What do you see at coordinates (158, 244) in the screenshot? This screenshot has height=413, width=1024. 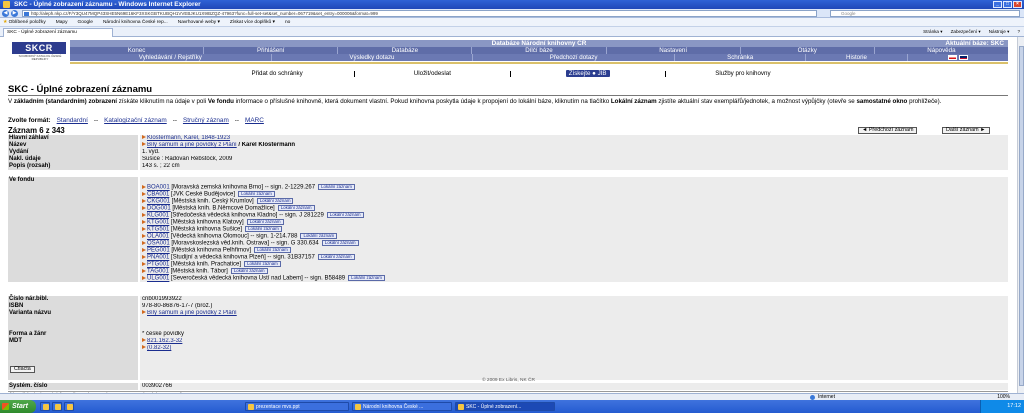 I see `holding-sigla-link: OSA001` at bounding box center [158, 244].